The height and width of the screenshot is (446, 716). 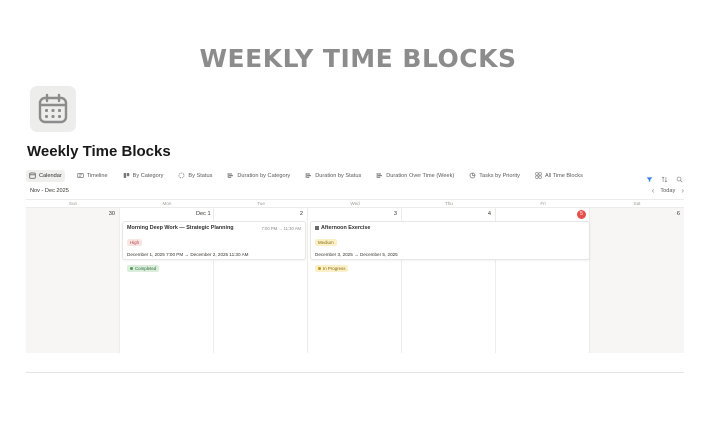 I want to click on weekday-label: Sat, so click(x=637, y=203).